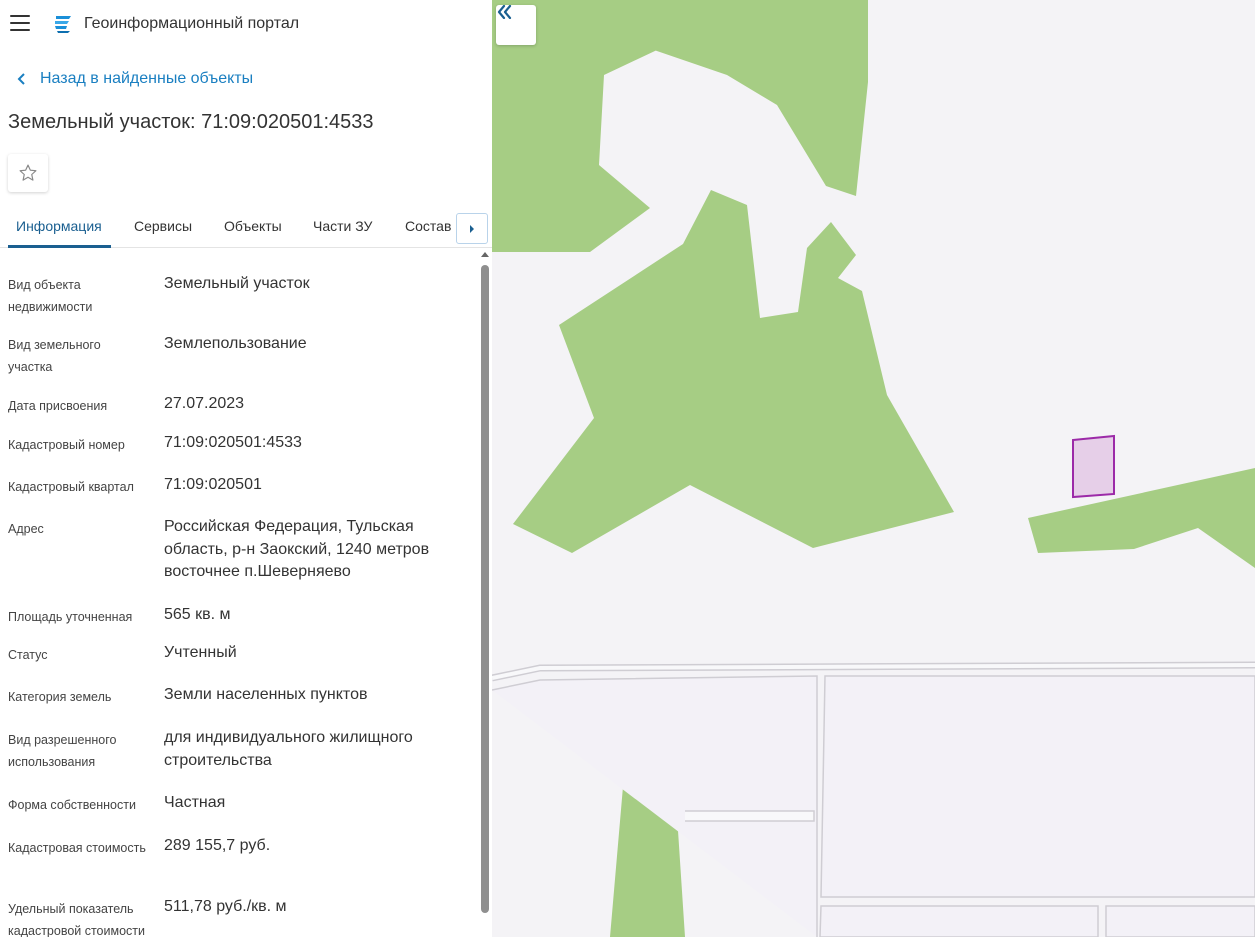 This screenshot has height=937, width=1255. What do you see at coordinates (428, 226) in the screenshot?
I see `tab-composition: Состав` at bounding box center [428, 226].